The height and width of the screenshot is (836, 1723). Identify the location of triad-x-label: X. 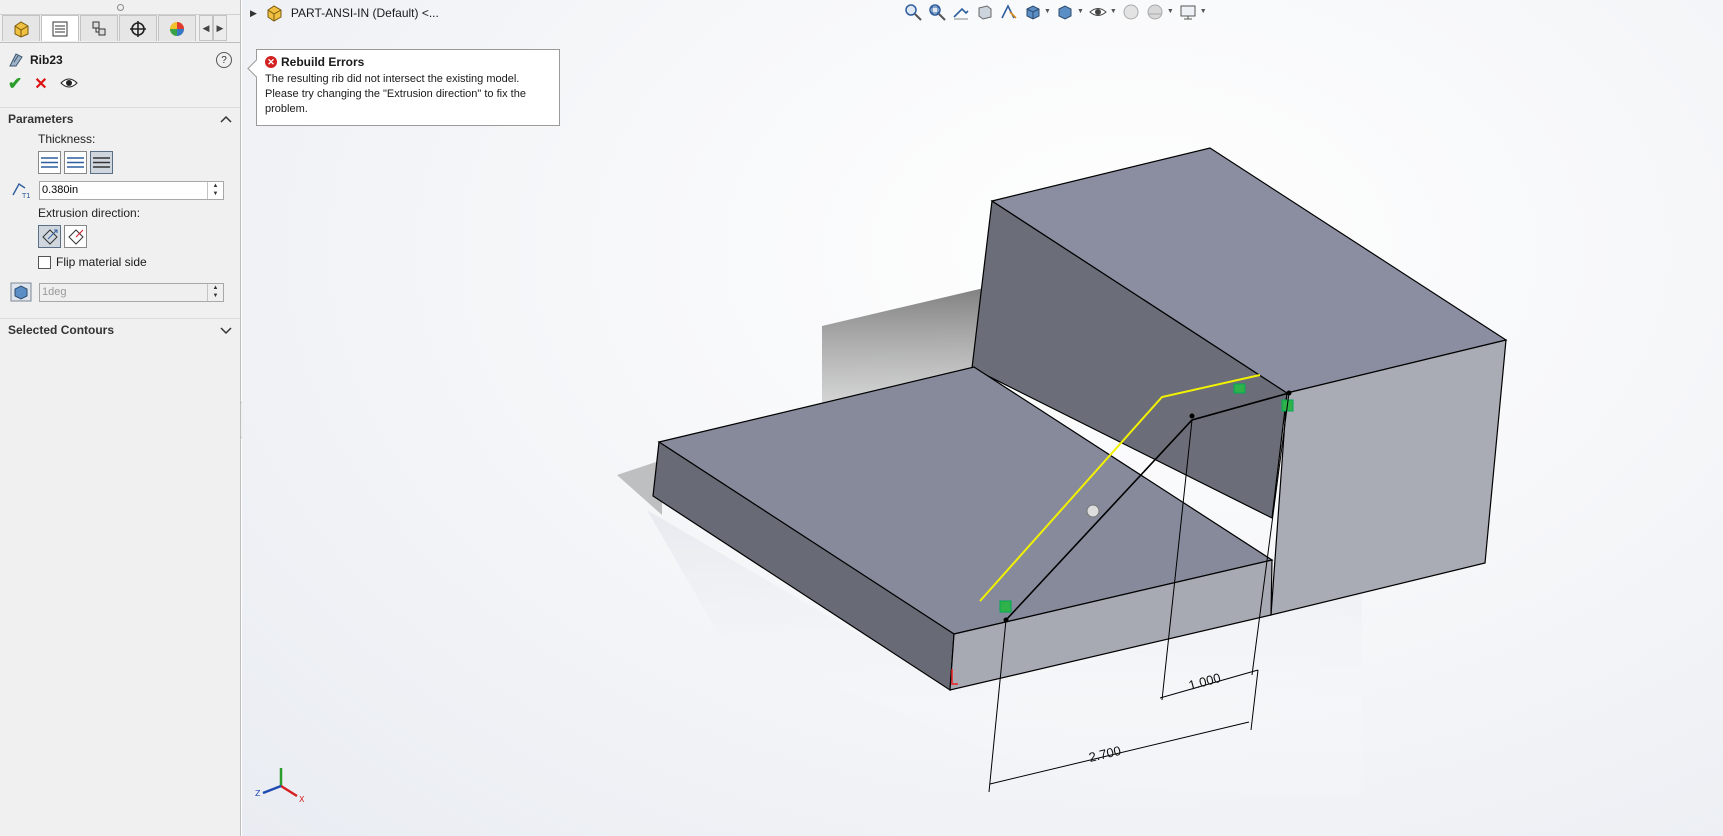
(302, 799).